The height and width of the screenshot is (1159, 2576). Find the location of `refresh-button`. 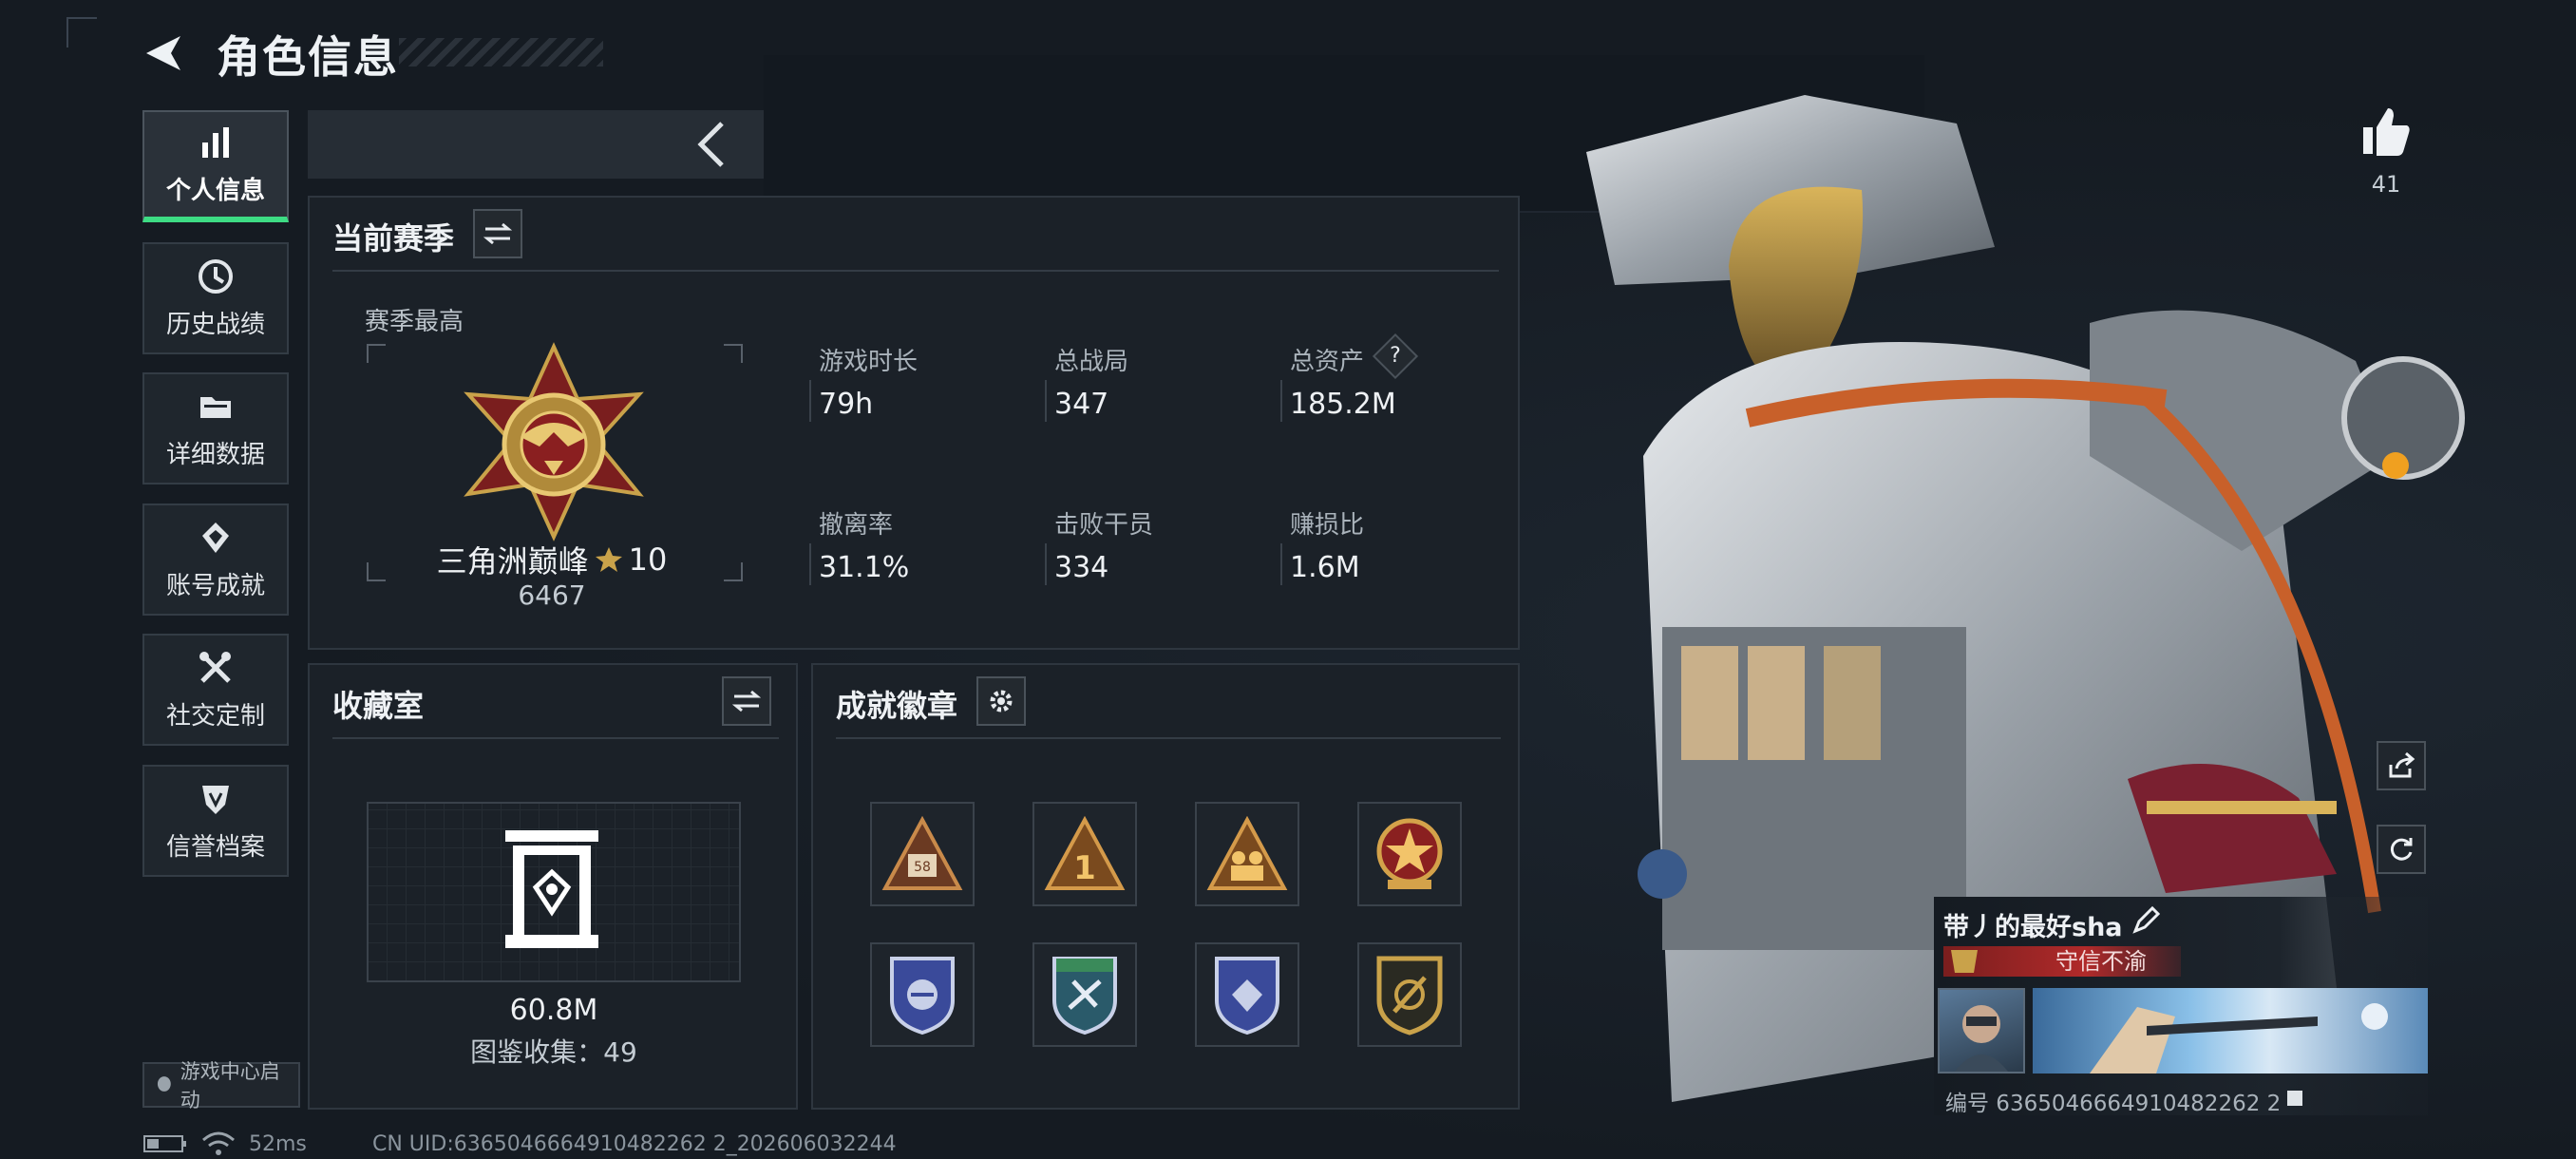

refresh-button is located at coordinates (2401, 849).